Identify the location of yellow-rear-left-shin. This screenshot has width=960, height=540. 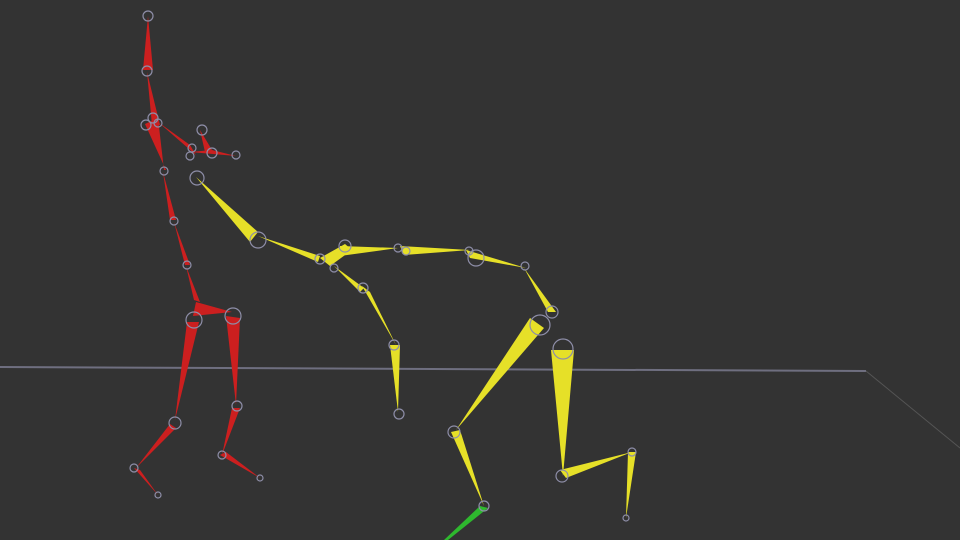
(467, 468).